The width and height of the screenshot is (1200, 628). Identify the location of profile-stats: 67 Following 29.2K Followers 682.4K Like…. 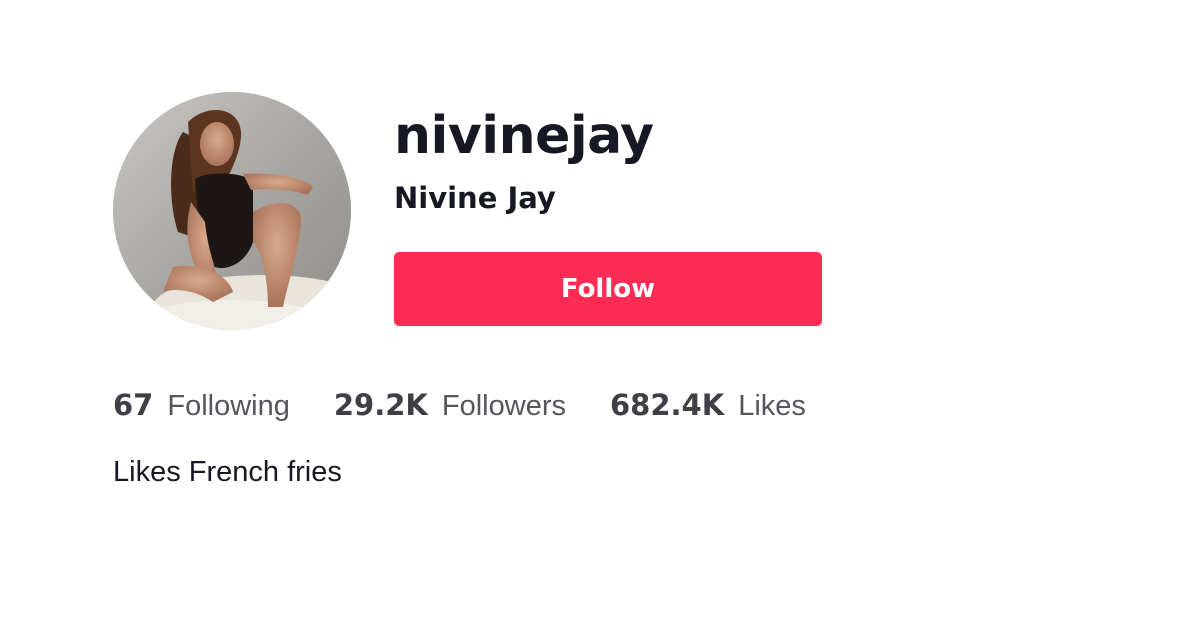
(481, 405).